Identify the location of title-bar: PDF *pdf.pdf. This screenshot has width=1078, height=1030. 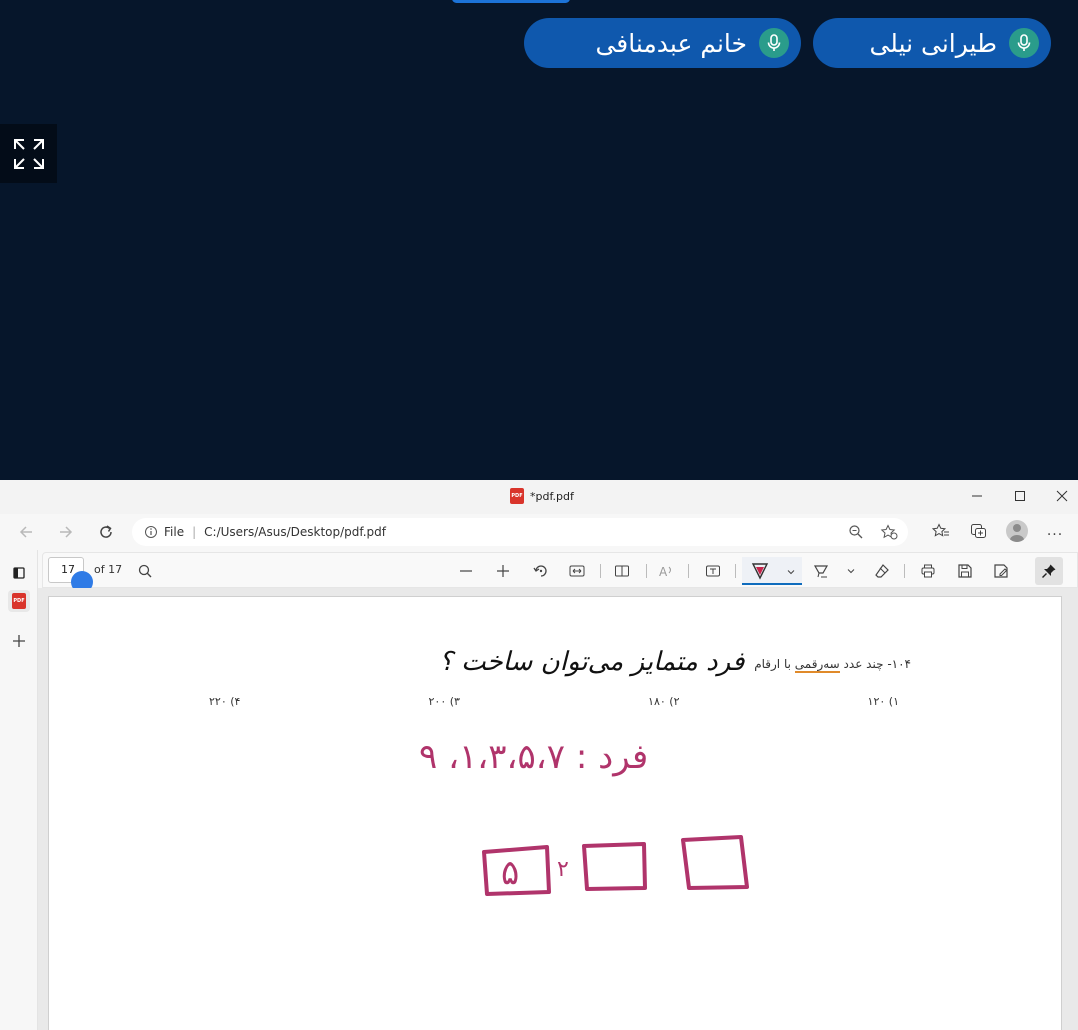
(539, 497).